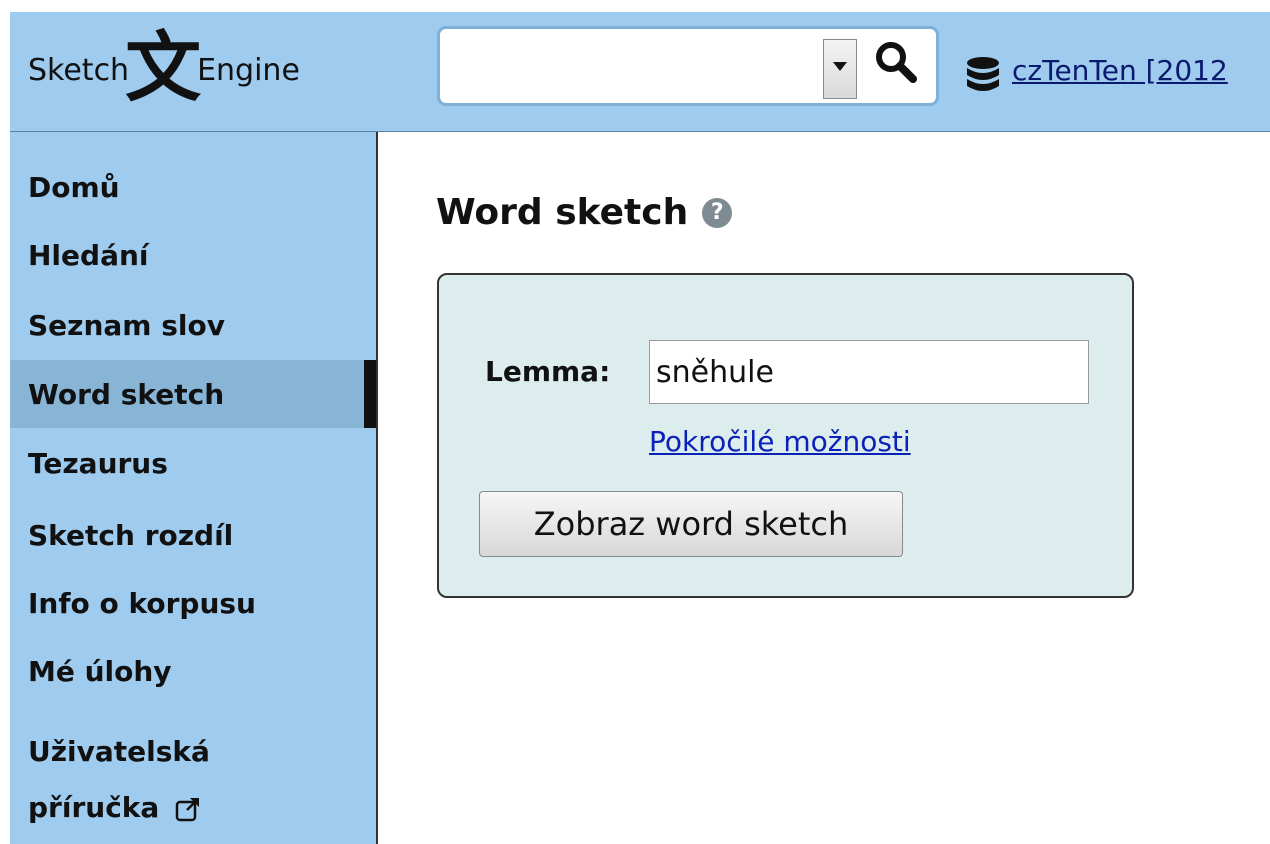 This screenshot has height=844, width=1270. Describe the element at coordinates (562, 212) in the screenshot. I see `page-title-text: Word sketch` at that location.